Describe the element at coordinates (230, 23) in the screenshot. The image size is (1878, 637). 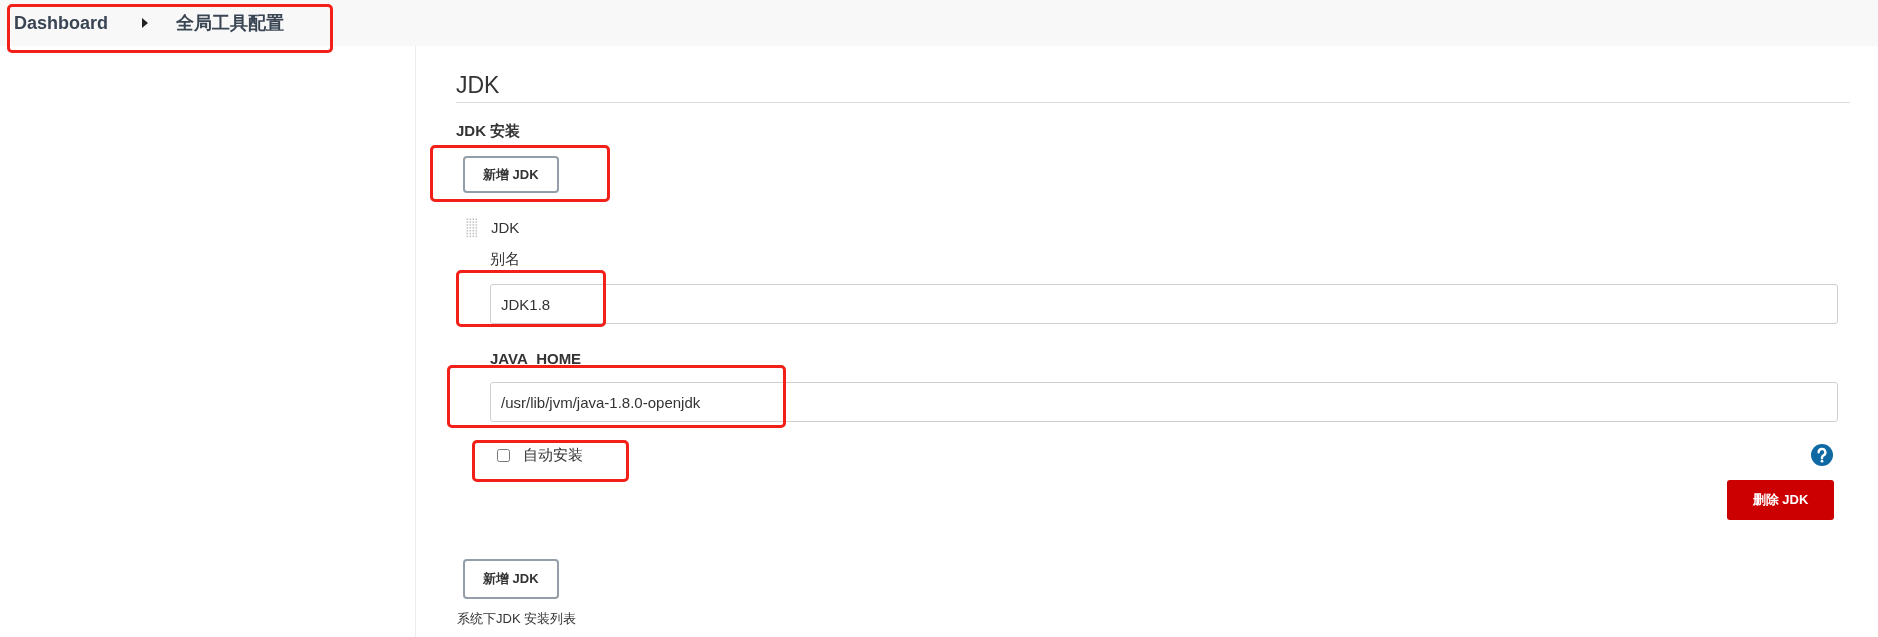
I see `breadcrumb-current: 全局工具配置` at that location.